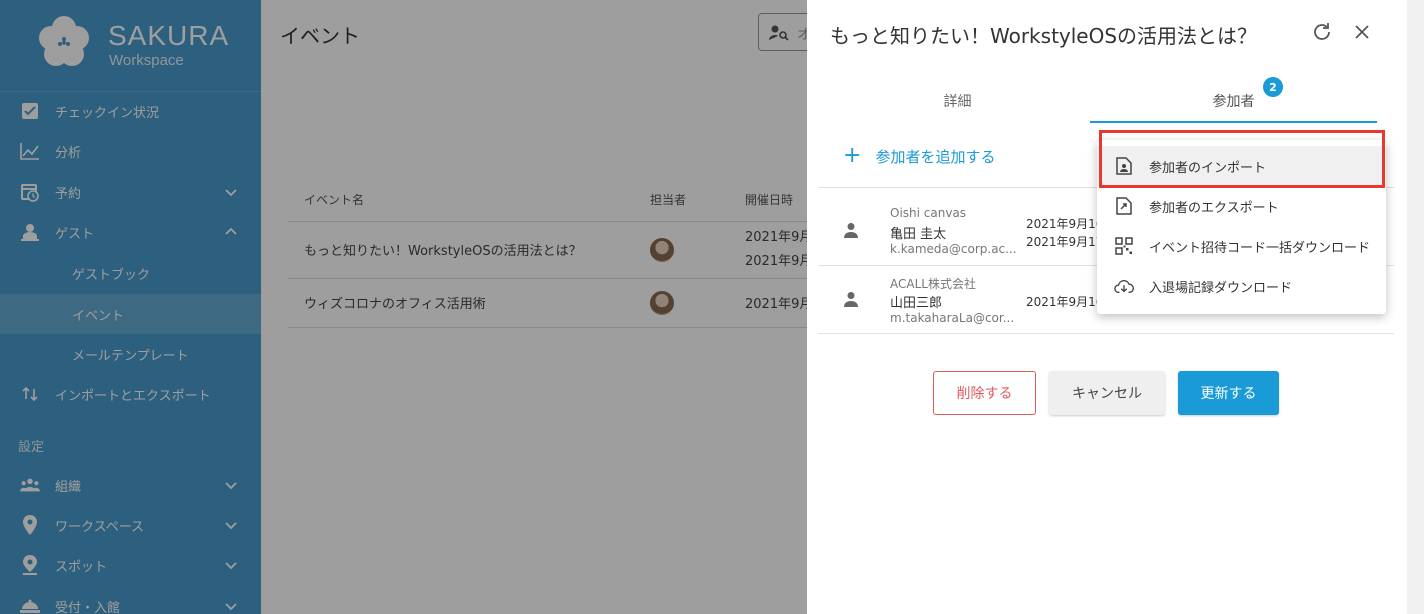  Describe the element at coordinates (852, 155) in the screenshot. I see `plus-icon: +` at that location.